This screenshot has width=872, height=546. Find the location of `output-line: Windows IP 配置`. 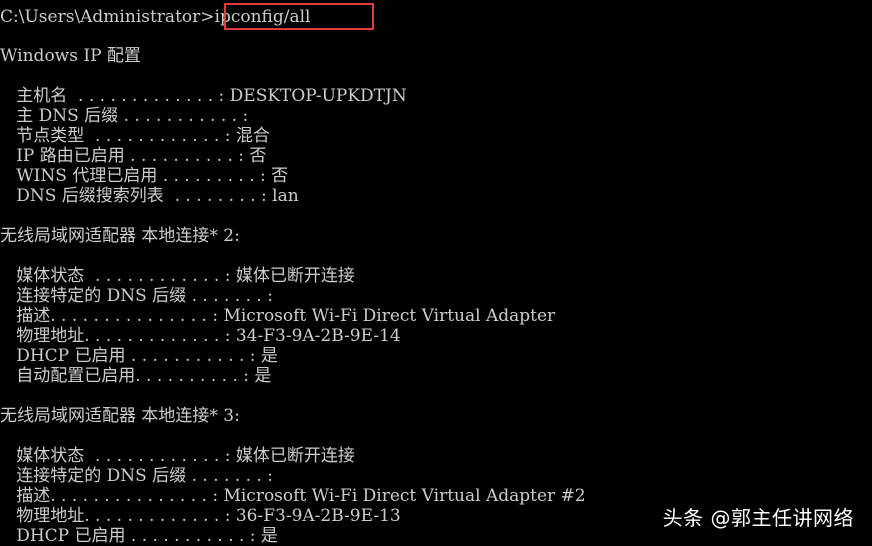

output-line: Windows IP 配置 is located at coordinates (70, 56).